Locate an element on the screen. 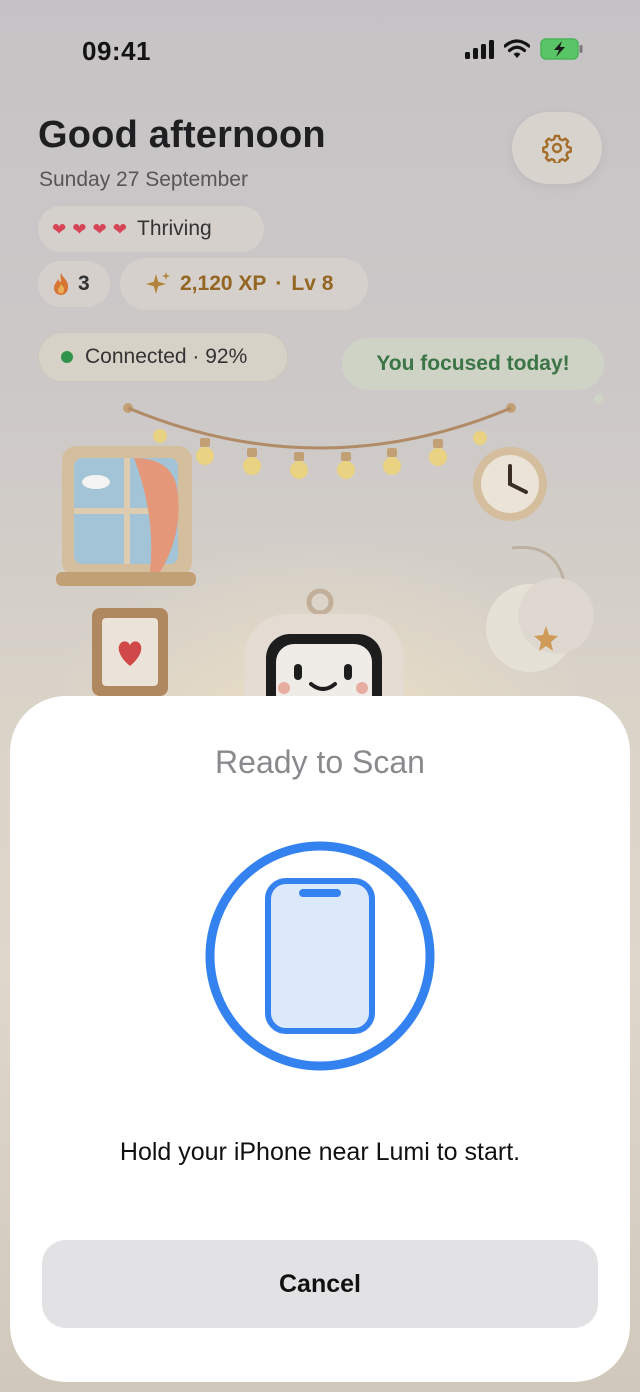 The image size is (640, 1392). scan-sheet-title: Ready to Scan is located at coordinates (320, 762).